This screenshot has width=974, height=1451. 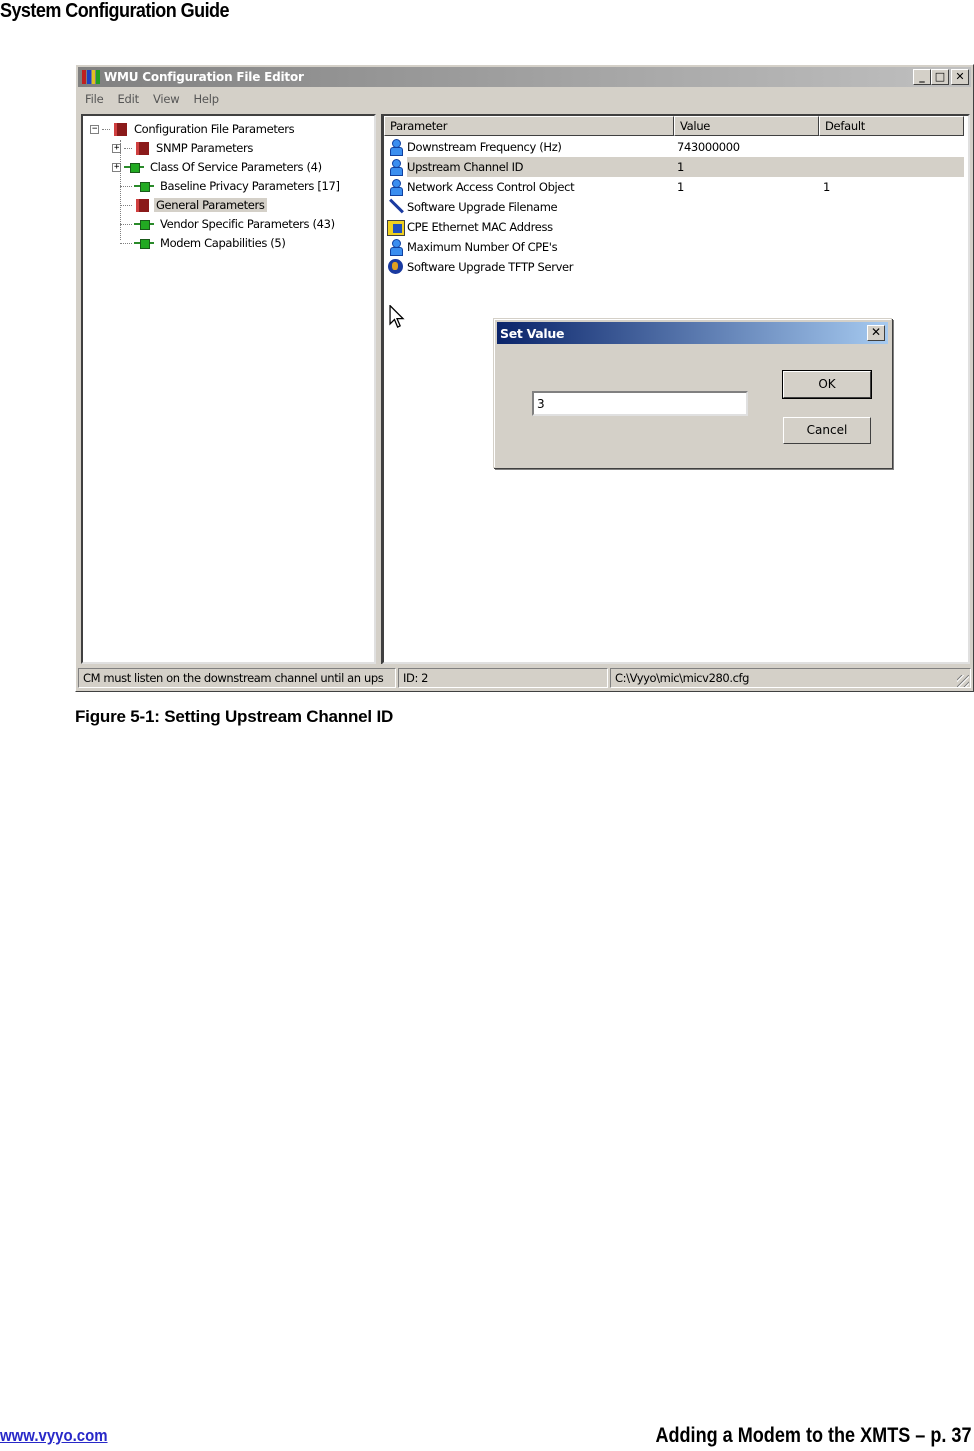 What do you see at coordinates (127, 99) in the screenshot?
I see `menu-edit: Edit` at bounding box center [127, 99].